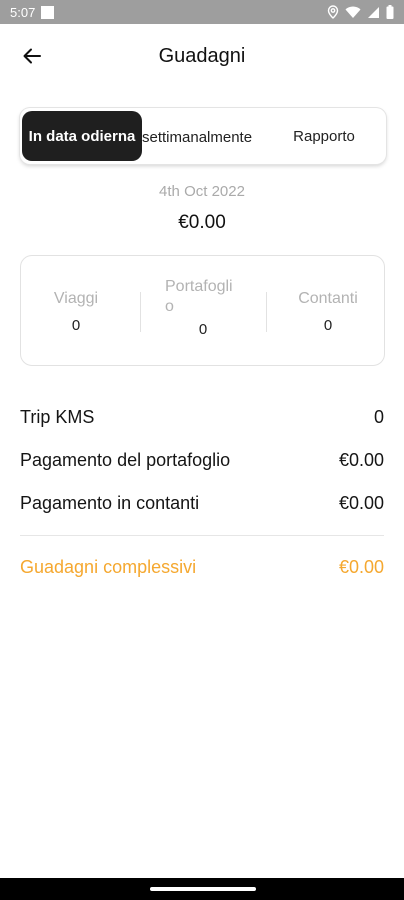 Image resolution: width=404 pixels, height=900 pixels. I want to click on navigation-bar, so click(202, 889).